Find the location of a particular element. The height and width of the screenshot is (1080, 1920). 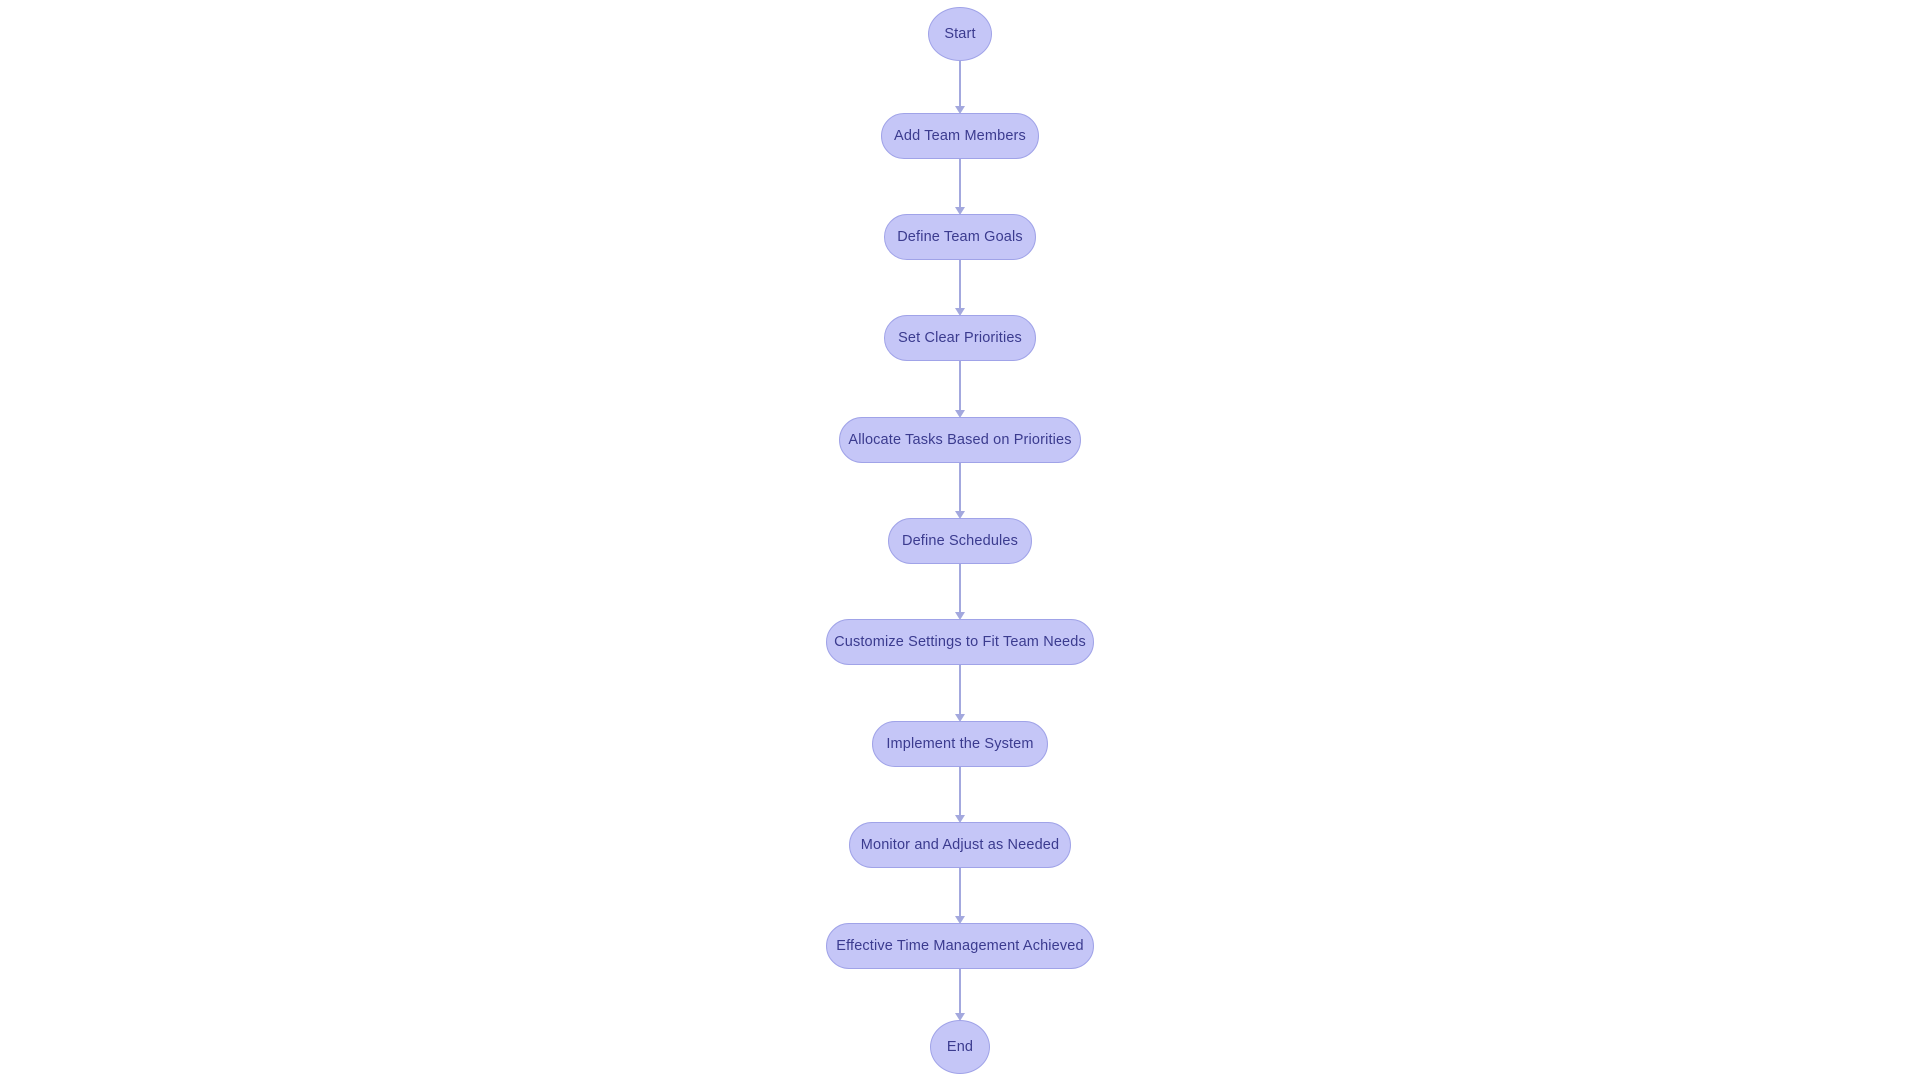

flow-node-label: Implement the System is located at coordinates (960, 743).